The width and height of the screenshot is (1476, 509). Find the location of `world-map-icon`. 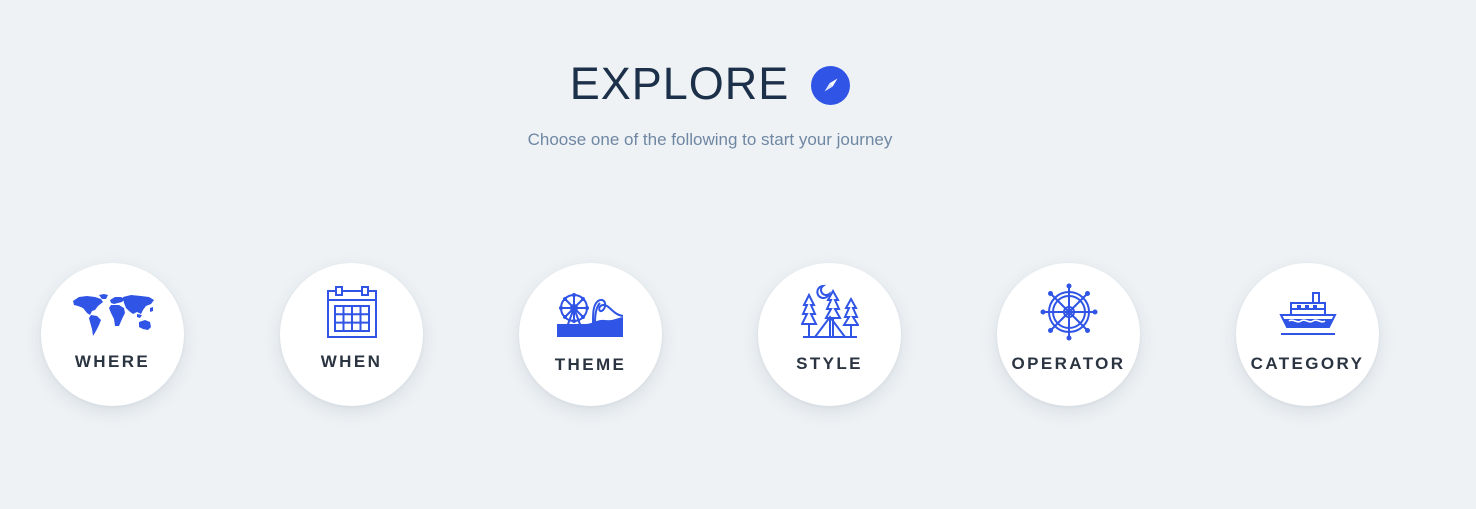

world-map-icon is located at coordinates (113, 317).